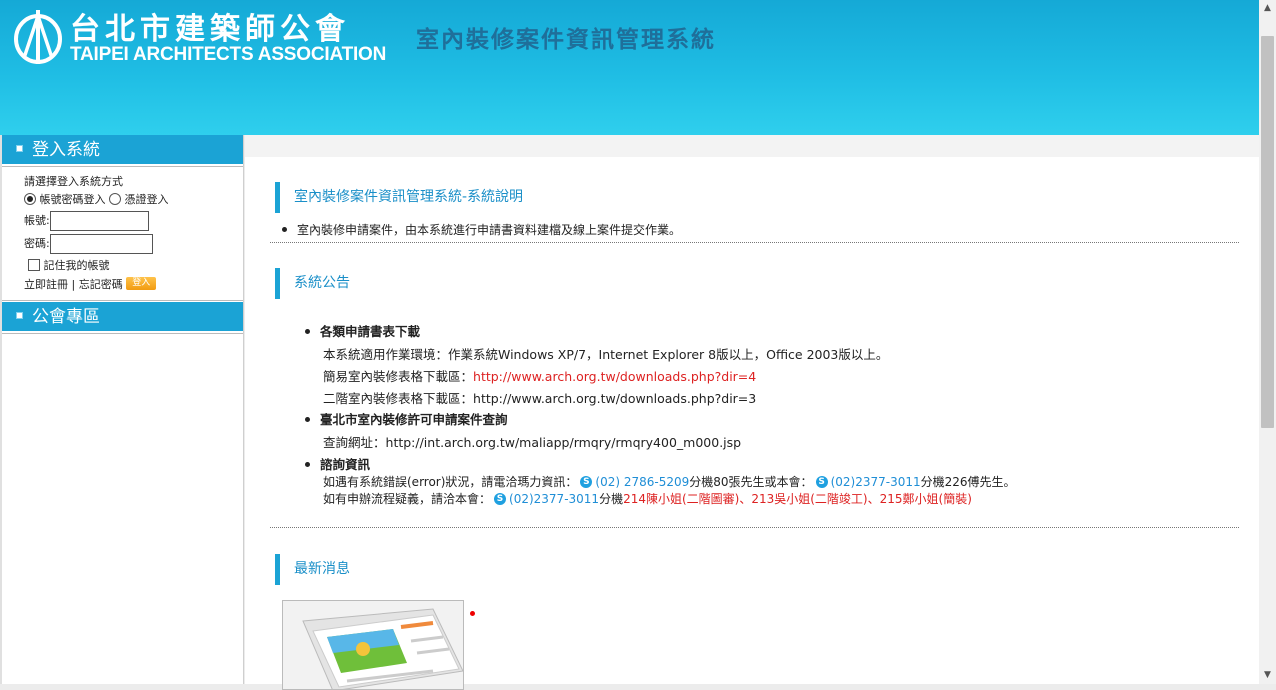 The image size is (1276, 690). What do you see at coordinates (37, 243) in the screenshot?
I see `password-label: 密碼:` at bounding box center [37, 243].